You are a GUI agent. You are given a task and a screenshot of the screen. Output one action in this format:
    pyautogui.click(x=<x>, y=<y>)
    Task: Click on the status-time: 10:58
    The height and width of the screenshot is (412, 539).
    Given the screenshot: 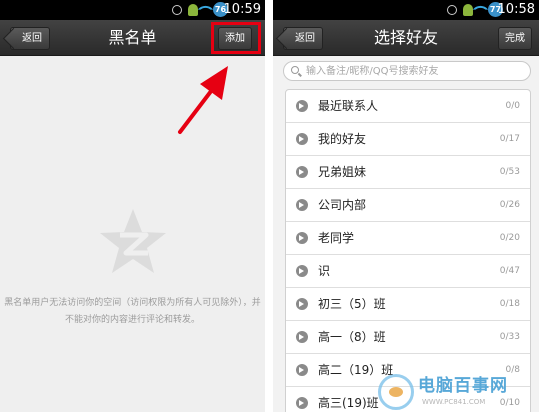 What is the action you would take?
    pyautogui.click(x=516, y=9)
    